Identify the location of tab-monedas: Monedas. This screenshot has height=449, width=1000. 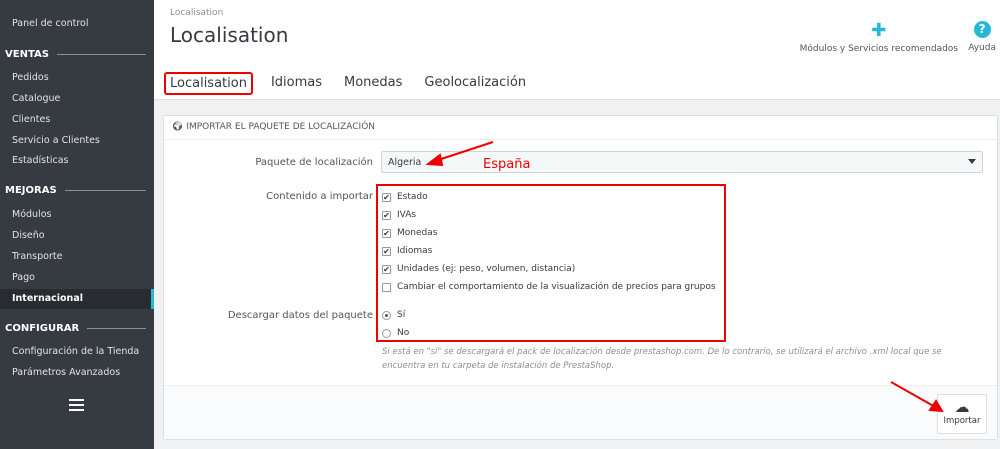
(373, 83).